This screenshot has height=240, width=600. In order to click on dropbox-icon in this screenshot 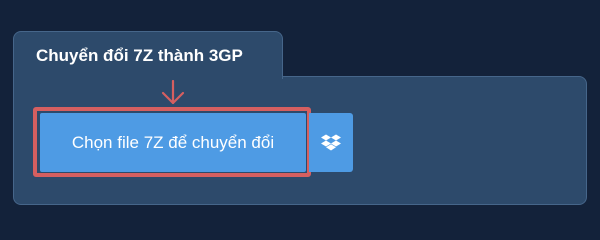, I will do `click(331, 142)`.